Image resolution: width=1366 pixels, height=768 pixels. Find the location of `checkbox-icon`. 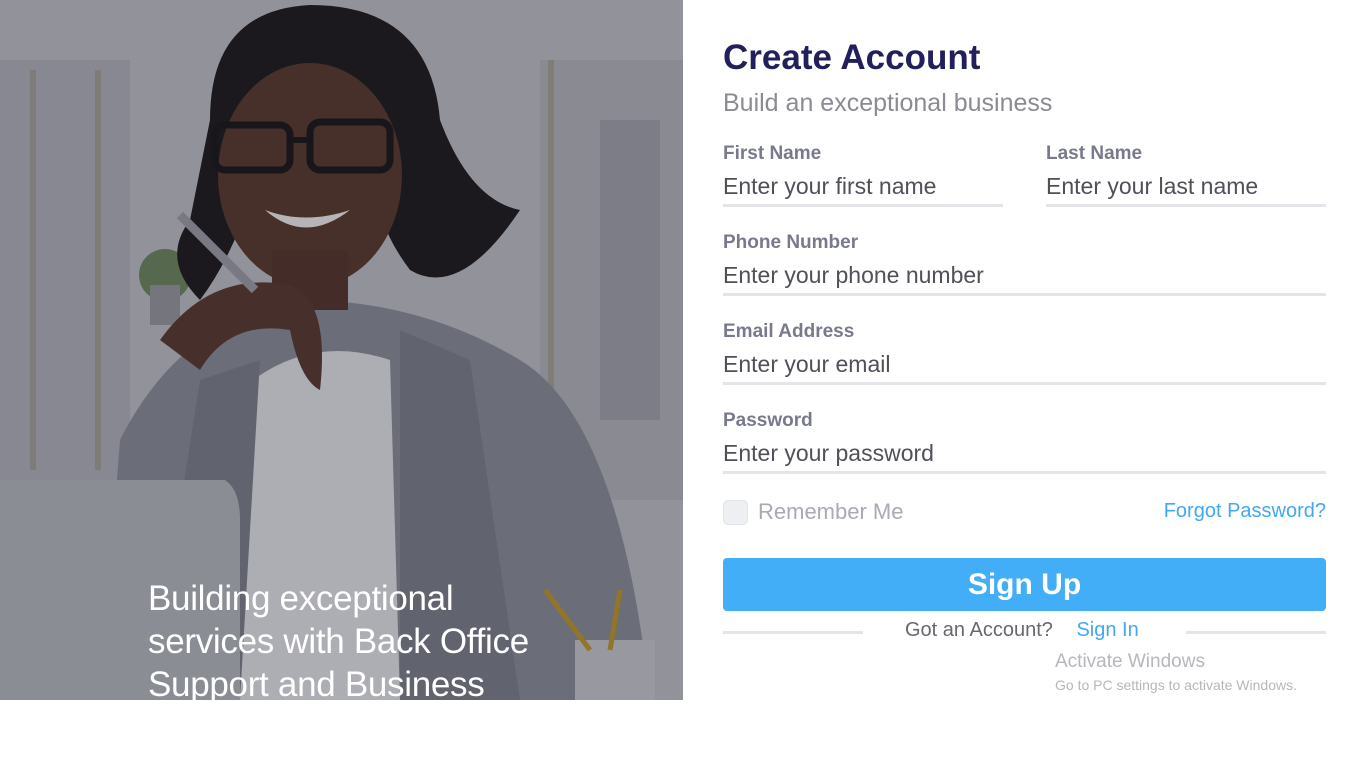

checkbox-icon is located at coordinates (735, 512).